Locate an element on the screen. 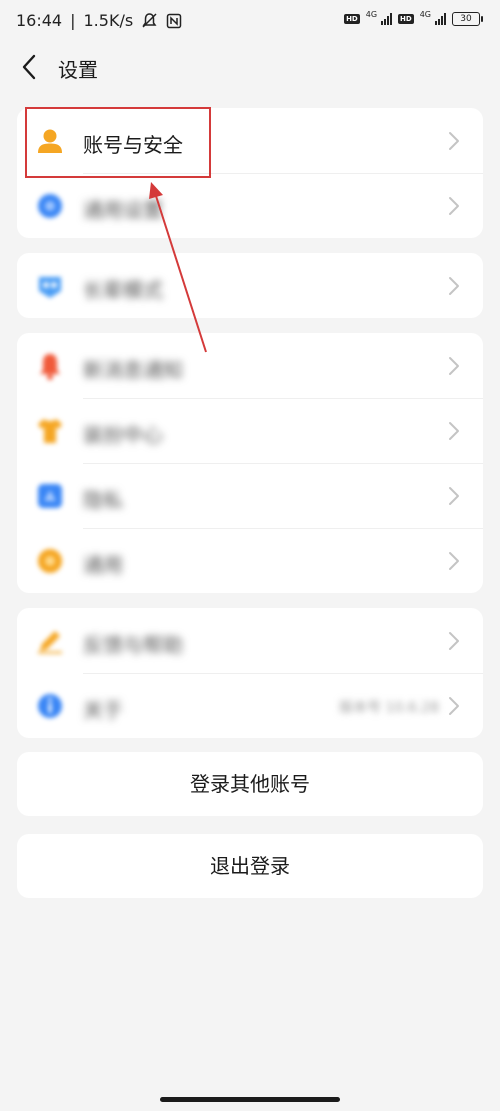 This screenshot has height=1111, width=500. version-text: 版本号 10.6.28 is located at coordinates (389, 708).